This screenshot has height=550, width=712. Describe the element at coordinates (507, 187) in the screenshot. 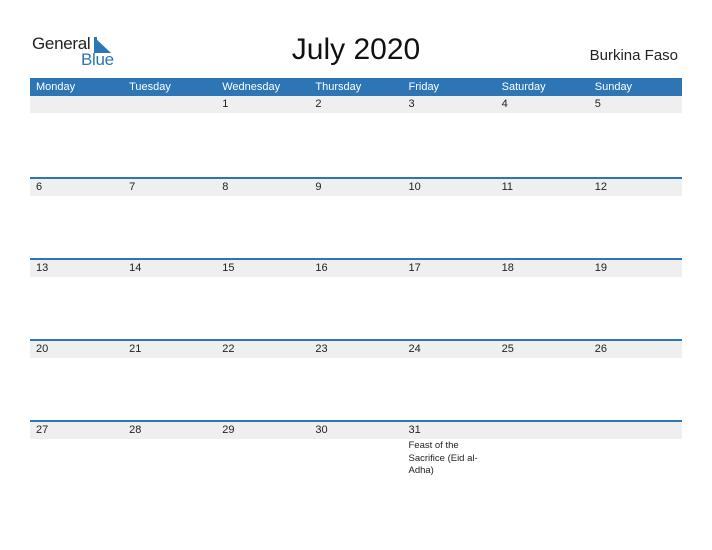

I see `day-number: 11` at that location.